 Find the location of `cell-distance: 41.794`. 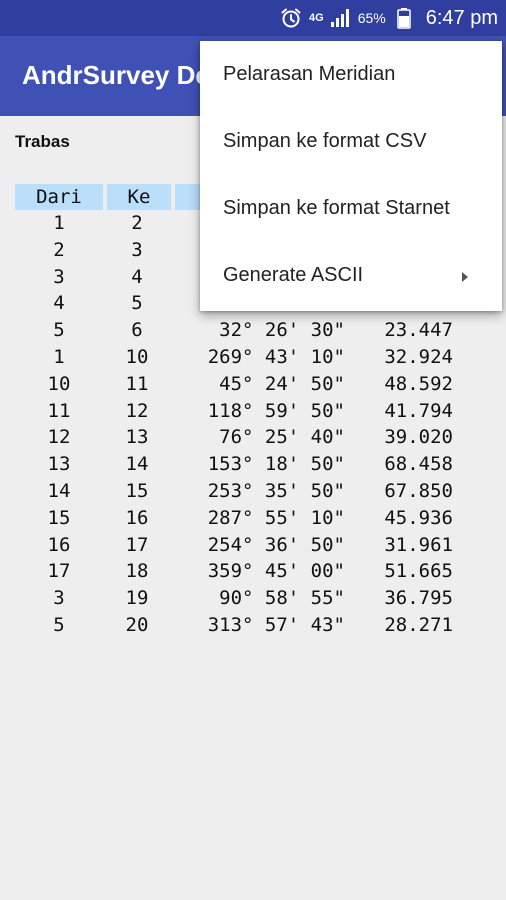

cell-distance: 41.794 is located at coordinates (418, 410).